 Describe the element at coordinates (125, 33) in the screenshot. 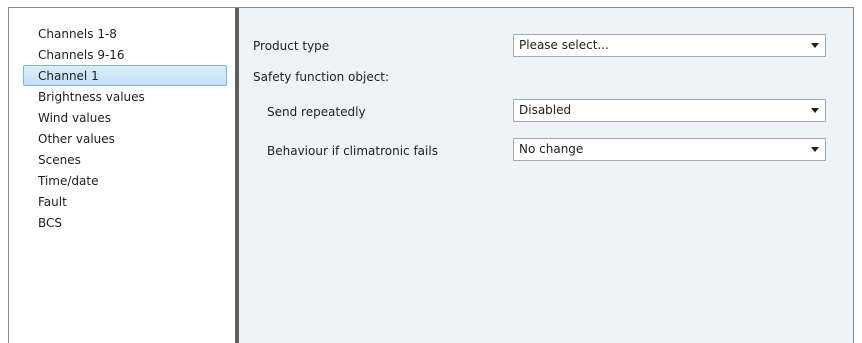

I see `sidebar-item-channels-1-8: Channels 1-8` at that location.